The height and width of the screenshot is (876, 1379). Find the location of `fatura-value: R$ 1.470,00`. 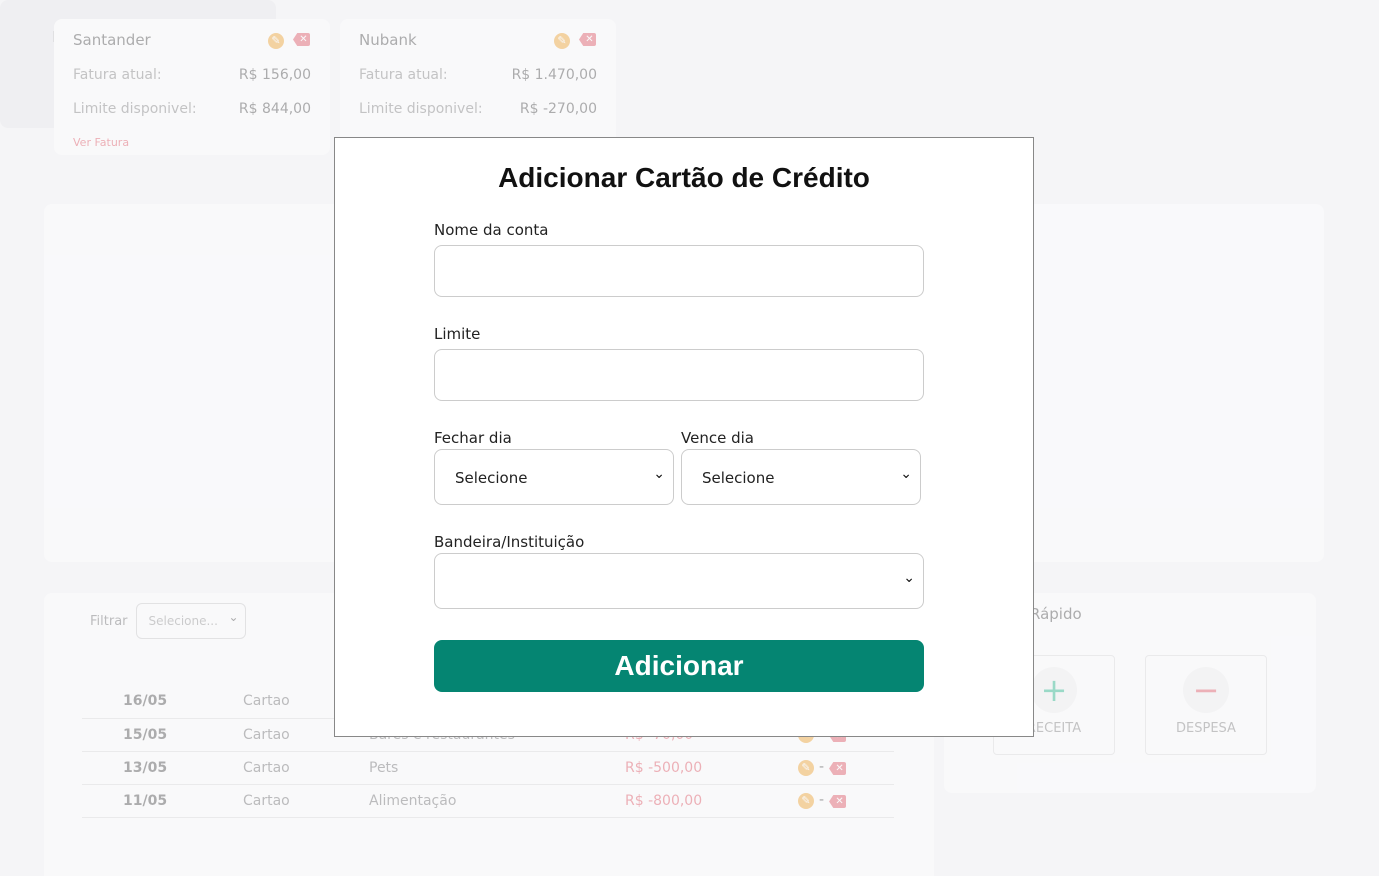

fatura-value: R$ 1.470,00 is located at coordinates (554, 75).